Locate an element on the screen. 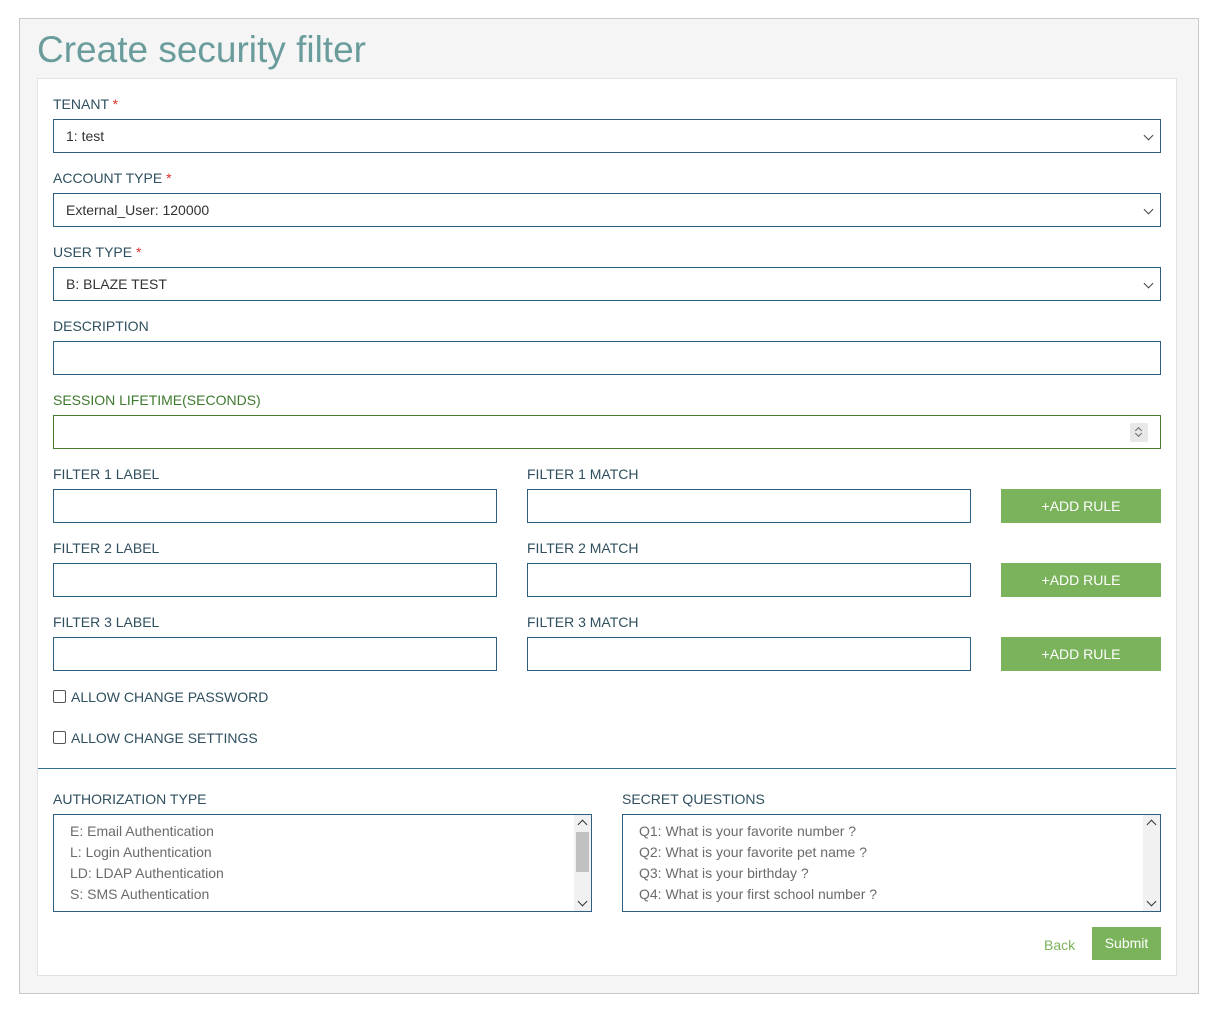  description-input is located at coordinates (607, 358).